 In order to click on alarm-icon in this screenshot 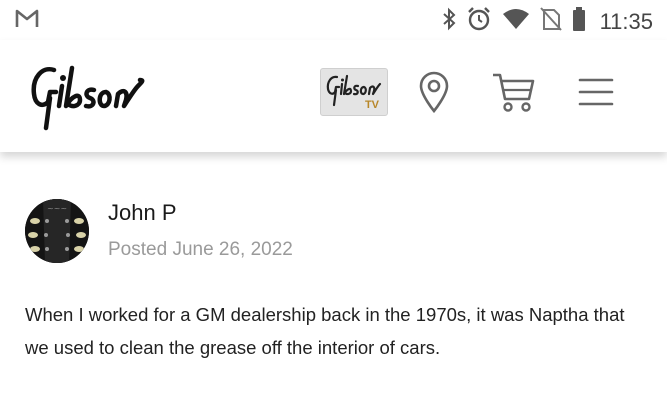, I will do `click(479, 21)`.